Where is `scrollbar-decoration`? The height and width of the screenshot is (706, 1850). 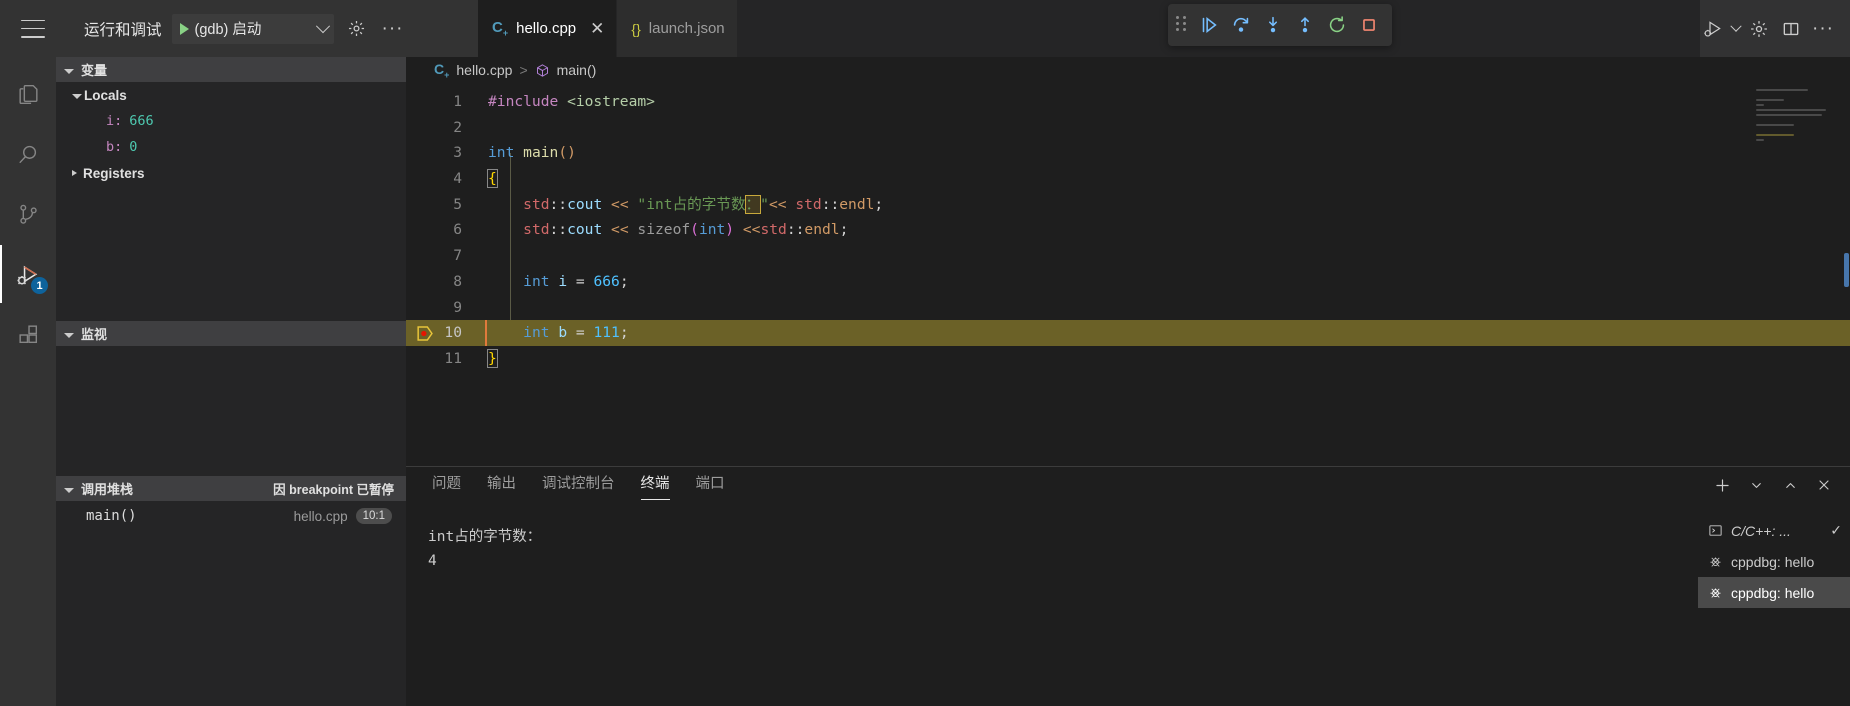 scrollbar-decoration is located at coordinates (1846, 270).